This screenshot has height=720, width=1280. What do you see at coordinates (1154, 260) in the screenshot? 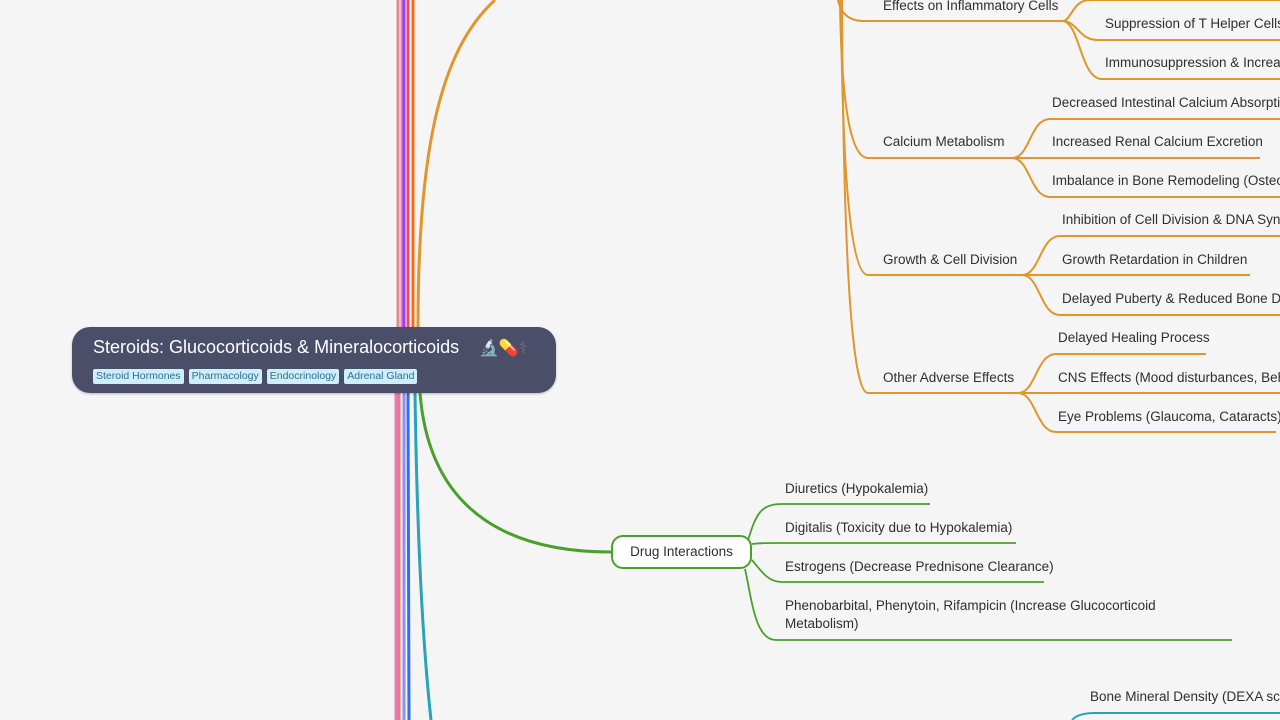
I see `node-leaf: Growth Retardation in Children` at bounding box center [1154, 260].